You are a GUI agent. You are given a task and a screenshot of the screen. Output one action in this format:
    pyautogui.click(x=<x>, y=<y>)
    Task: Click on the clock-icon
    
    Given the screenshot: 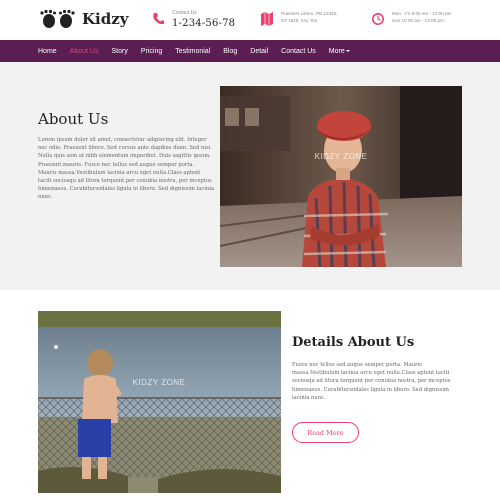 What is the action you would take?
    pyautogui.click(x=378, y=19)
    